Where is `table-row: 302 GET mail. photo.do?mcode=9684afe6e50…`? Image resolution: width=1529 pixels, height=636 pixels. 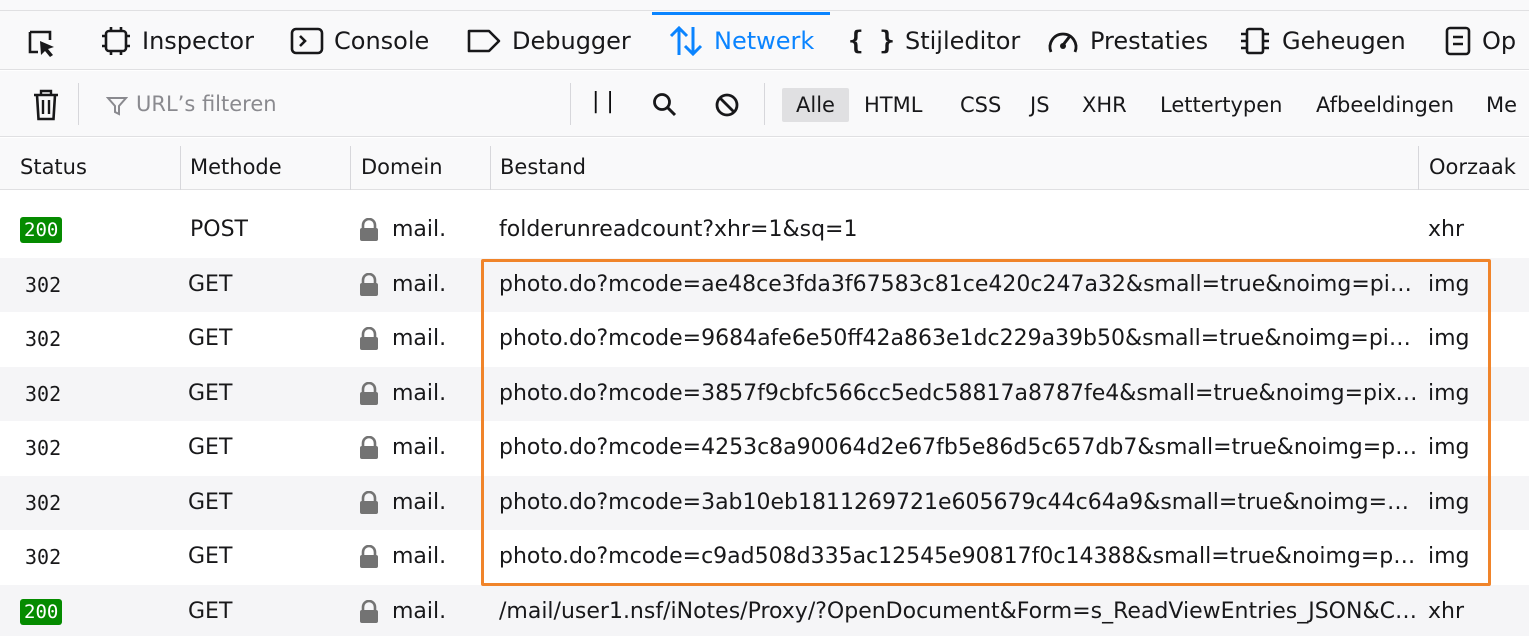
table-row: 302 GET mail. photo.do?mcode=9684afe6e50… is located at coordinates (764, 339).